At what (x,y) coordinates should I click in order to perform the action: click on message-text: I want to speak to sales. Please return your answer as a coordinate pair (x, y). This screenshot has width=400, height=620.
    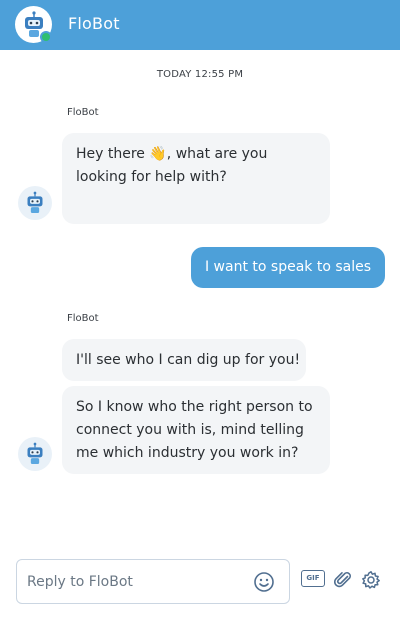
    Looking at the image, I should click on (287, 267).